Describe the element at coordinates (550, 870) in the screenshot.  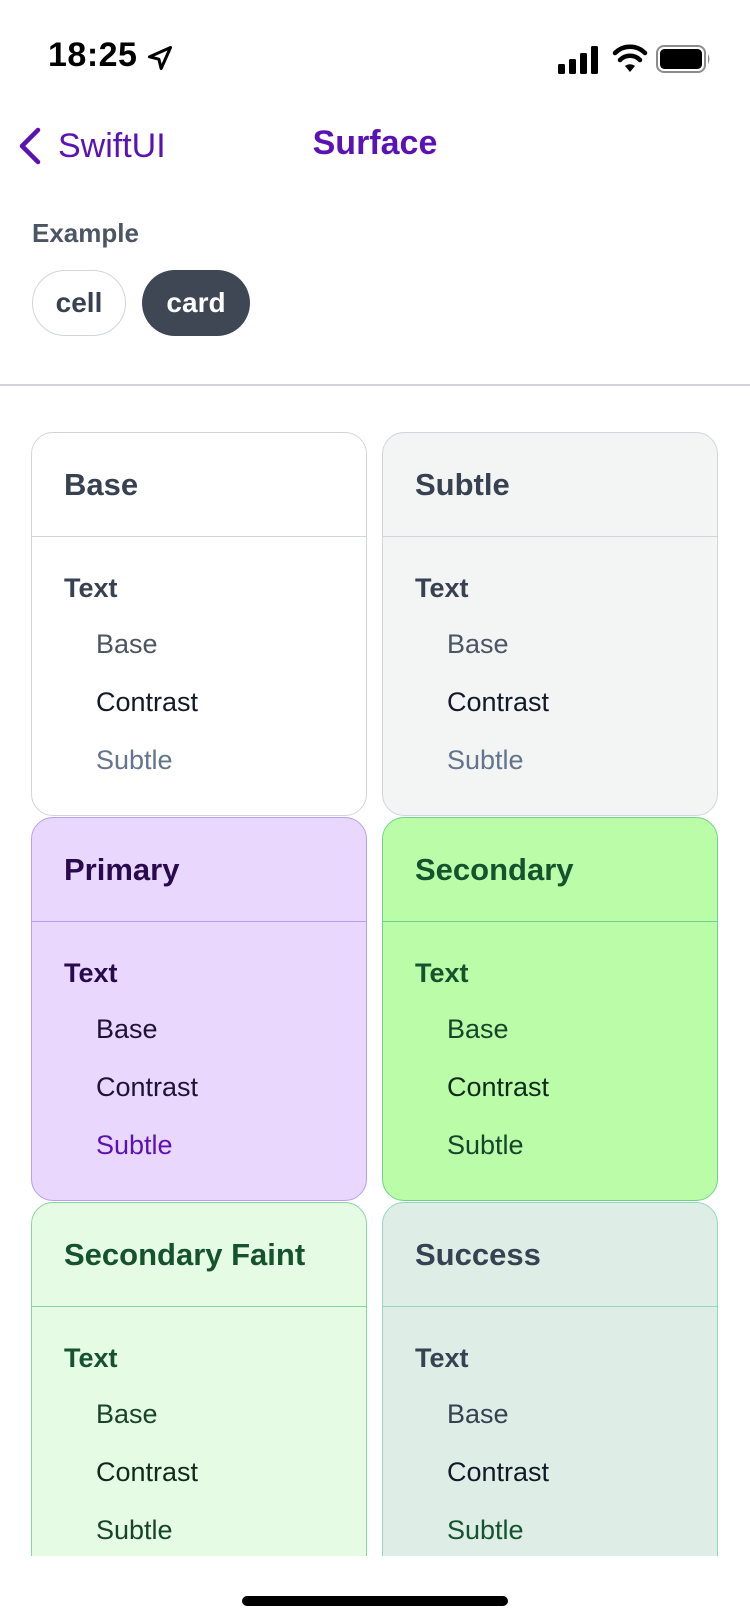
I see `card-title: Secondary` at that location.